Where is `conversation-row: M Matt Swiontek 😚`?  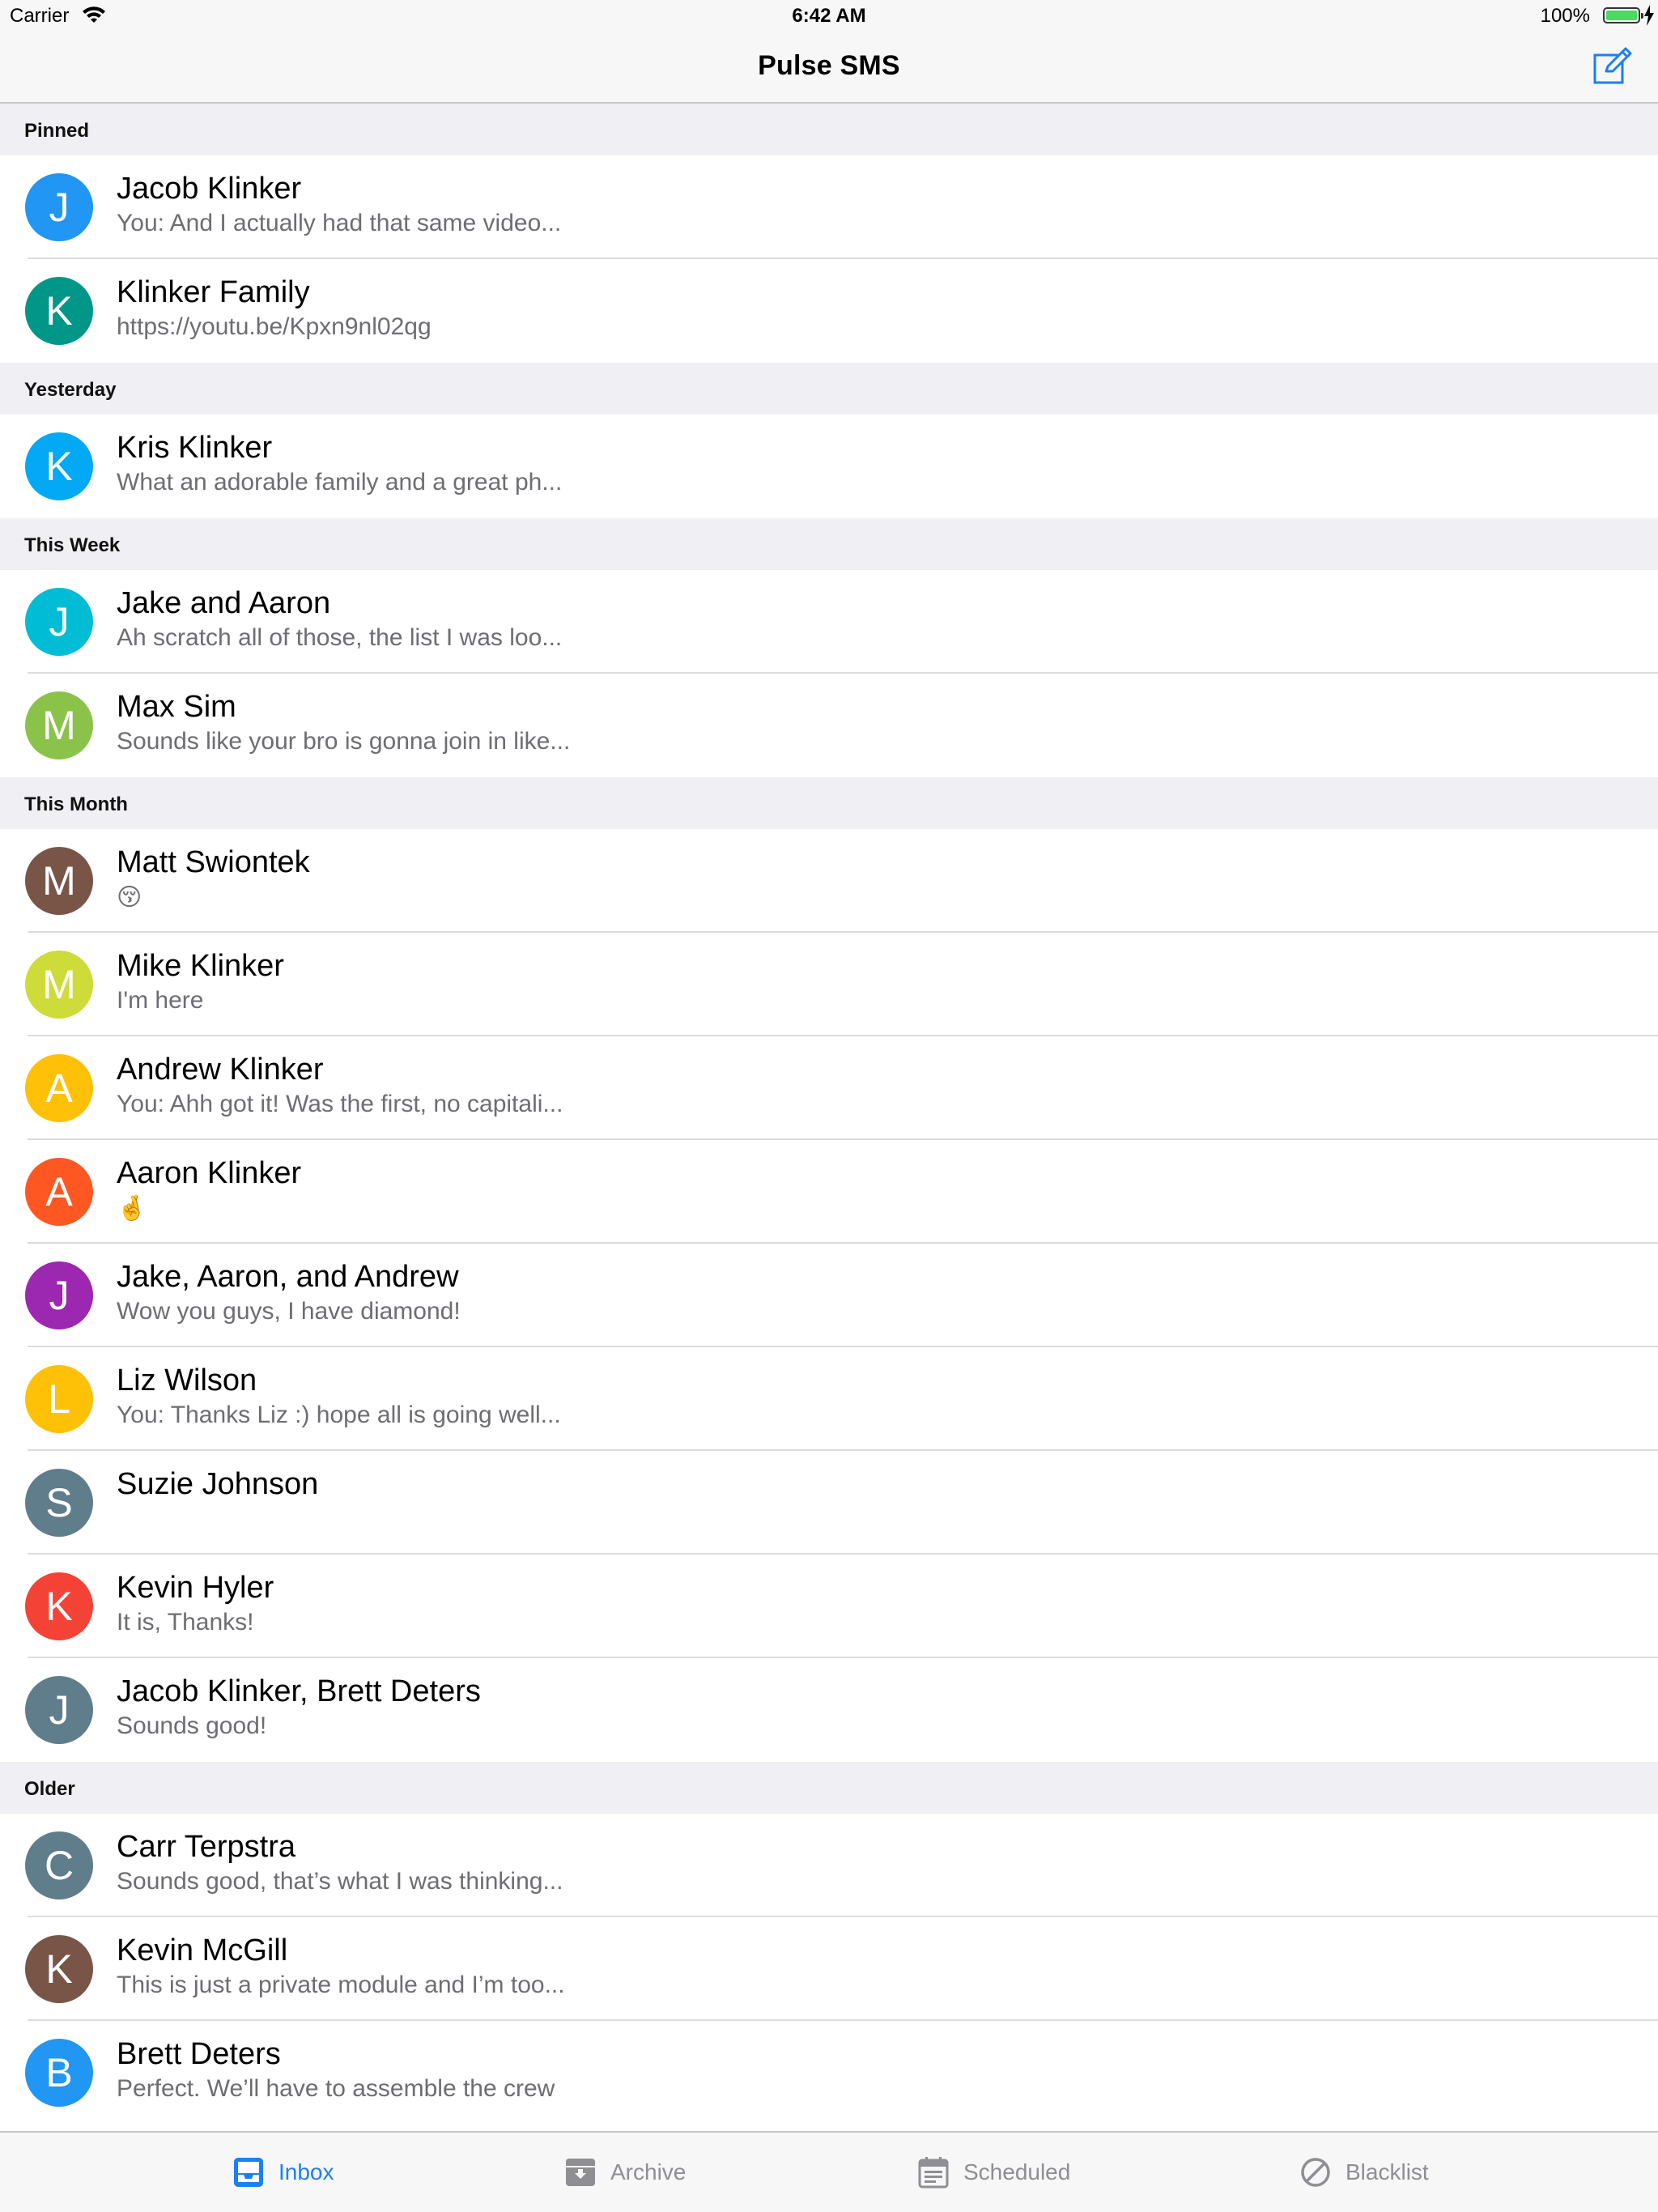
conversation-row: M Matt Swiontek 😚 is located at coordinates (829, 881).